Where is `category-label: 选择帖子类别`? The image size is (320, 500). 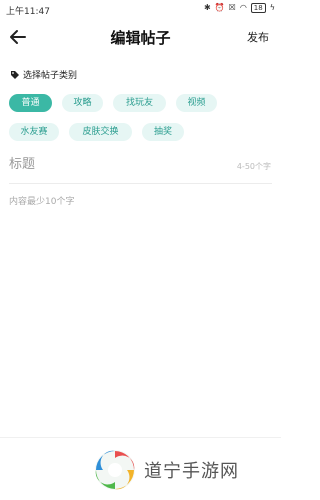 category-label: 选择帖子类别 is located at coordinates (43, 74).